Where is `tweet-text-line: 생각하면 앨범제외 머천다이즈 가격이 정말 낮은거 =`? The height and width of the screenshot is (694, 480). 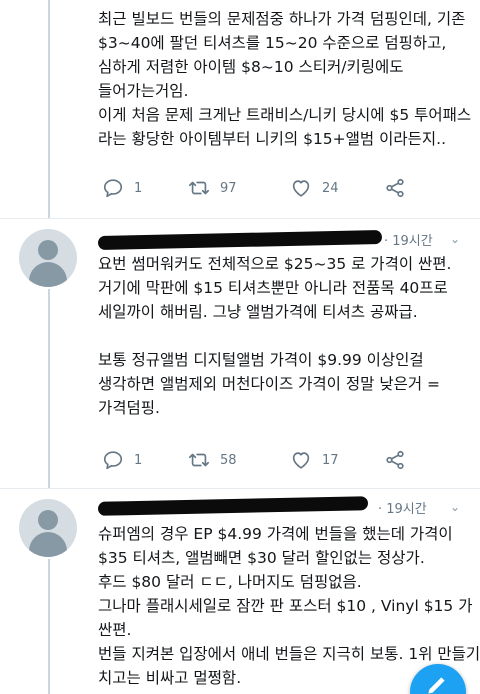
tweet-text-line: 생각하면 앨범제외 머천다이즈 가격이 정말 낮은거 = is located at coordinates (269, 384).